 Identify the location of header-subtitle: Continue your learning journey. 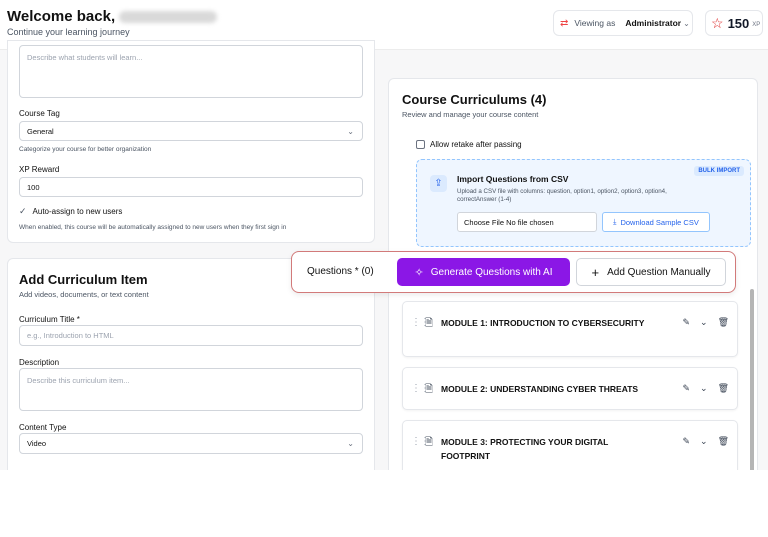
(68, 32).